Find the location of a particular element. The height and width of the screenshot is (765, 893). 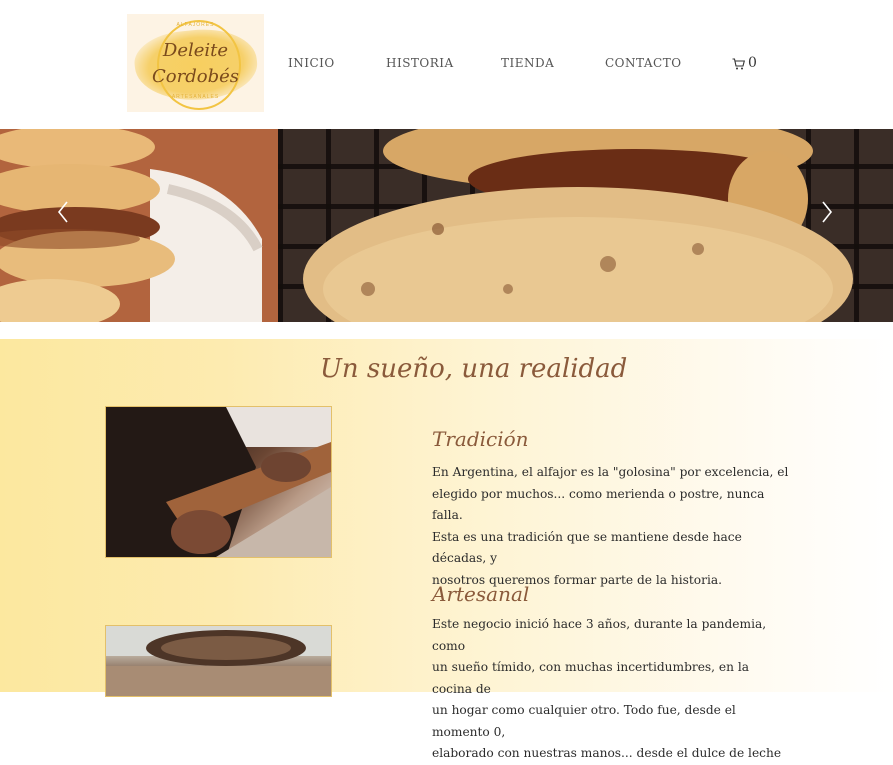

slider-prev-button is located at coordinates (63, 212).